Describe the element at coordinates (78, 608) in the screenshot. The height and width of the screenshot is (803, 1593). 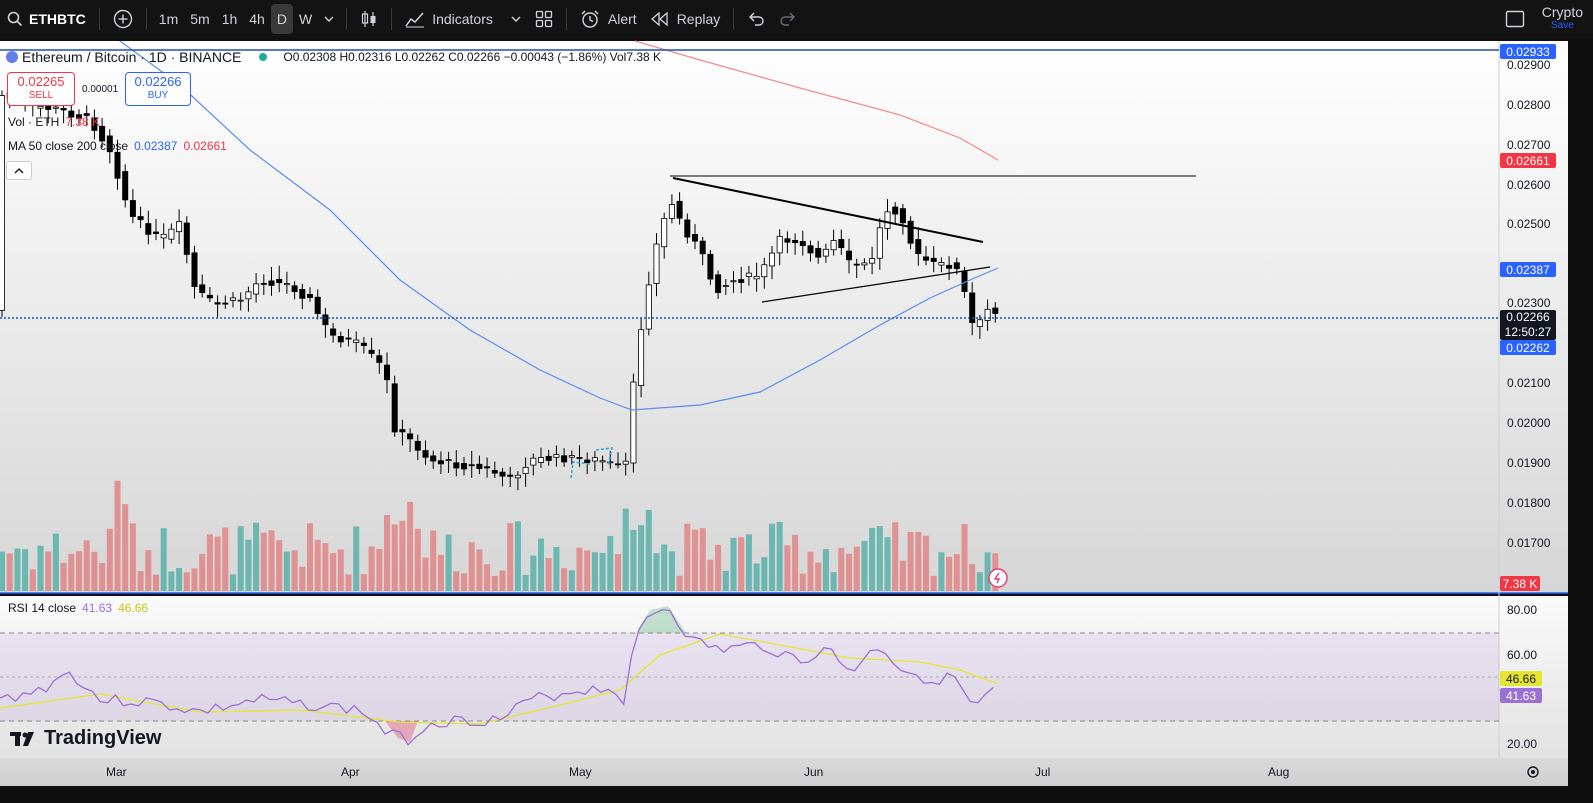
I see `rsi-legend: RSI 14 close 41.63 46.66` at that location.